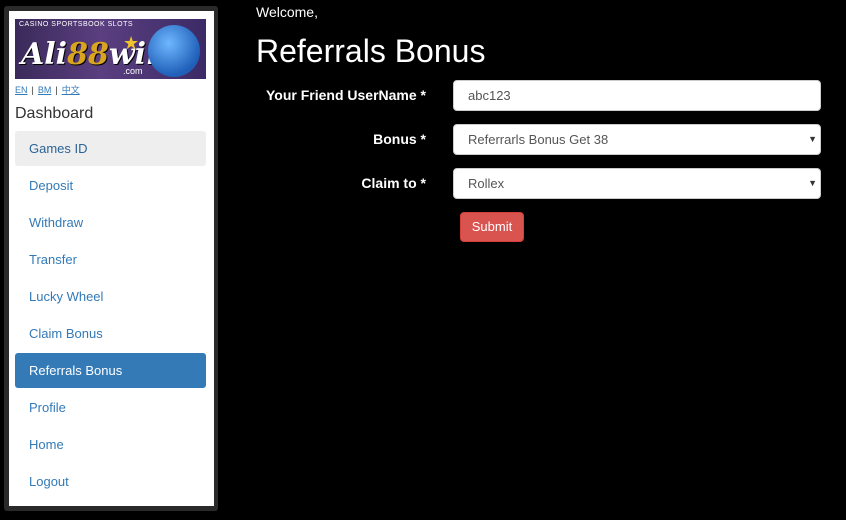  What do you see at coordinates (486, 183) in the screenshot?
I see `claim-to-selected-value: Rollex` at bounding box center [486, 183].